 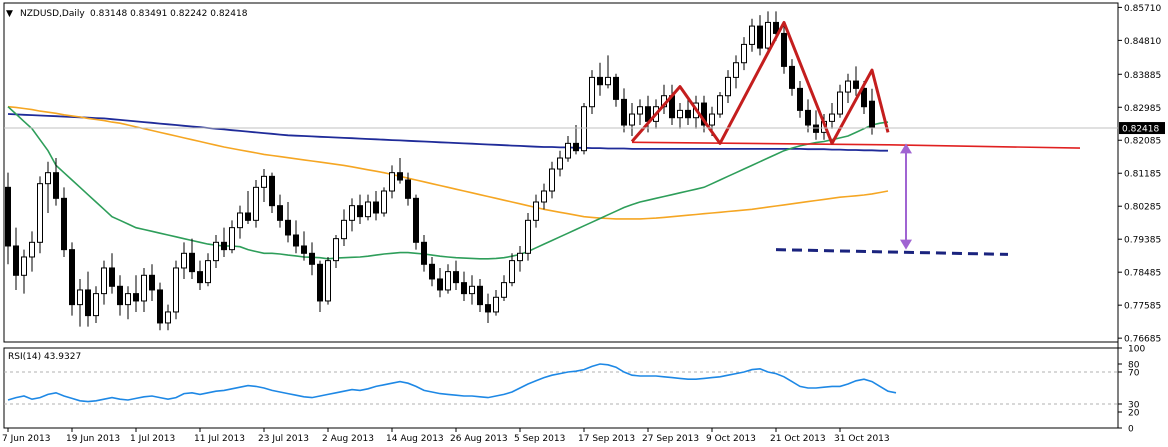 I want to click on date-tick-label: 23 Jul 2013, so click(x=283, y=439).